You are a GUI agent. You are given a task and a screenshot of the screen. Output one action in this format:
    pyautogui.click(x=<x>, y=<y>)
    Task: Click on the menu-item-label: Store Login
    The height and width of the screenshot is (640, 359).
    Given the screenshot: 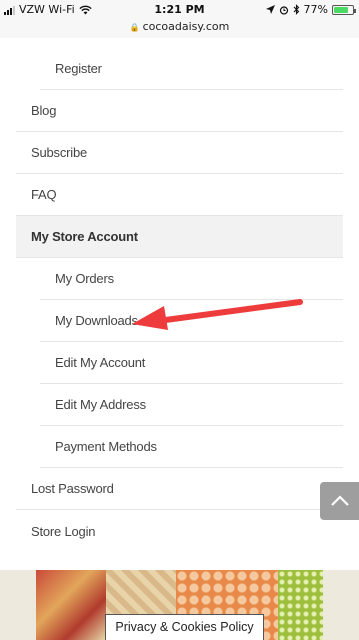 What is the action you would take?
    pyautogui.click(x=63, y=531)
    